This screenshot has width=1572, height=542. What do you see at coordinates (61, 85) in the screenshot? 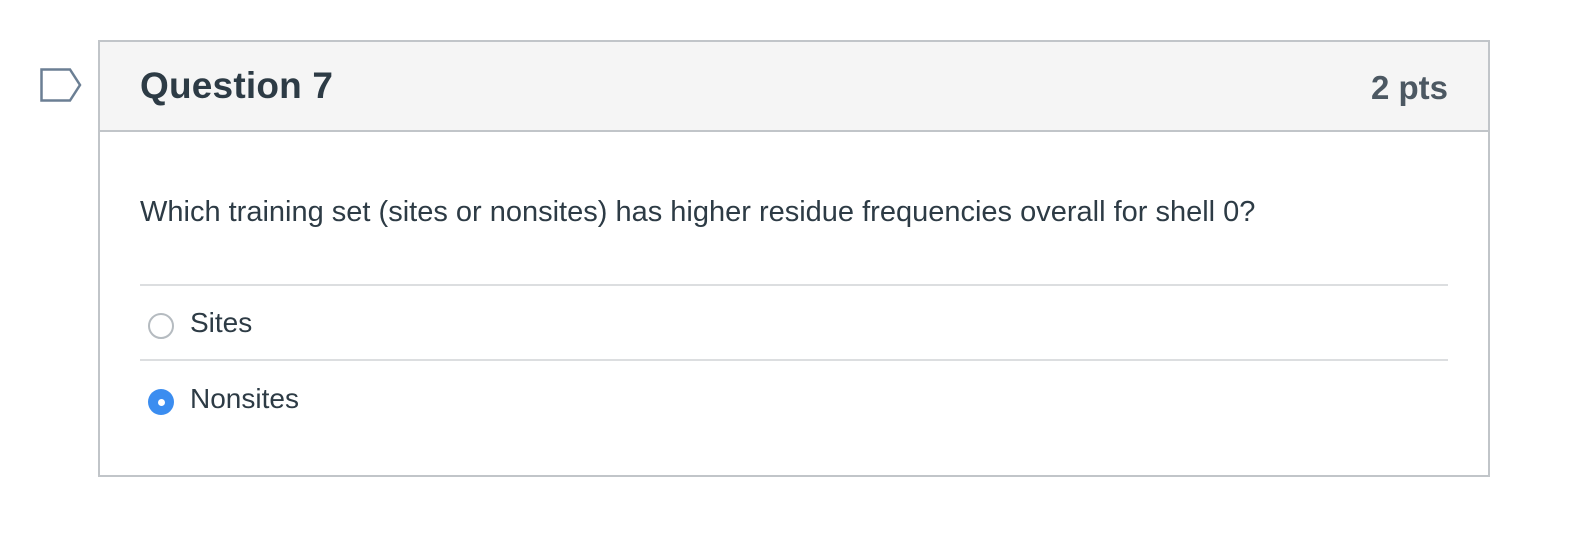
I see `bookmark-flag-icon` at bounding box center [61, 85].